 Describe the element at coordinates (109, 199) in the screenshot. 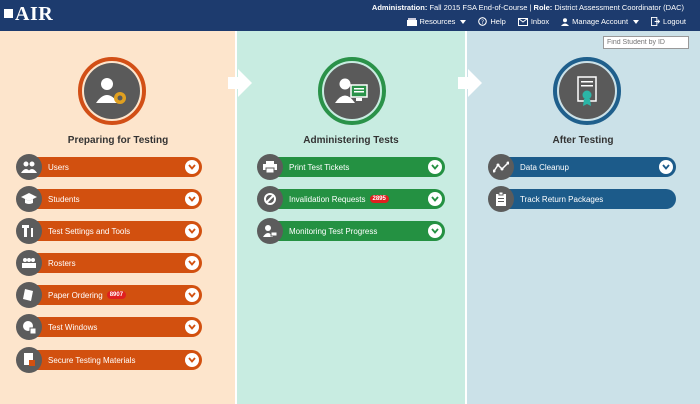

I see `menu-item-students: Students` at that location.